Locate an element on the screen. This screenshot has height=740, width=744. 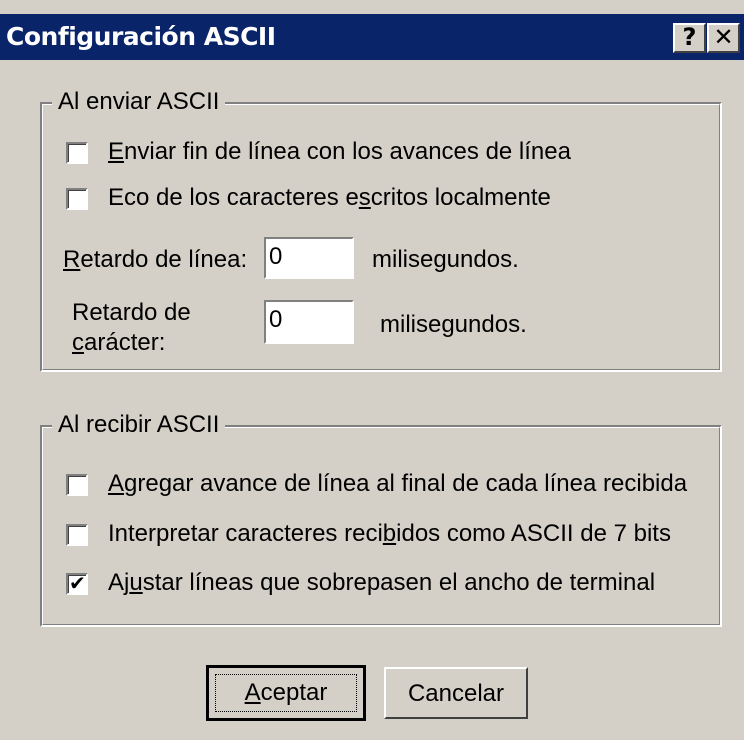
close-icon: ✕ is located at coordinates (723, 37).